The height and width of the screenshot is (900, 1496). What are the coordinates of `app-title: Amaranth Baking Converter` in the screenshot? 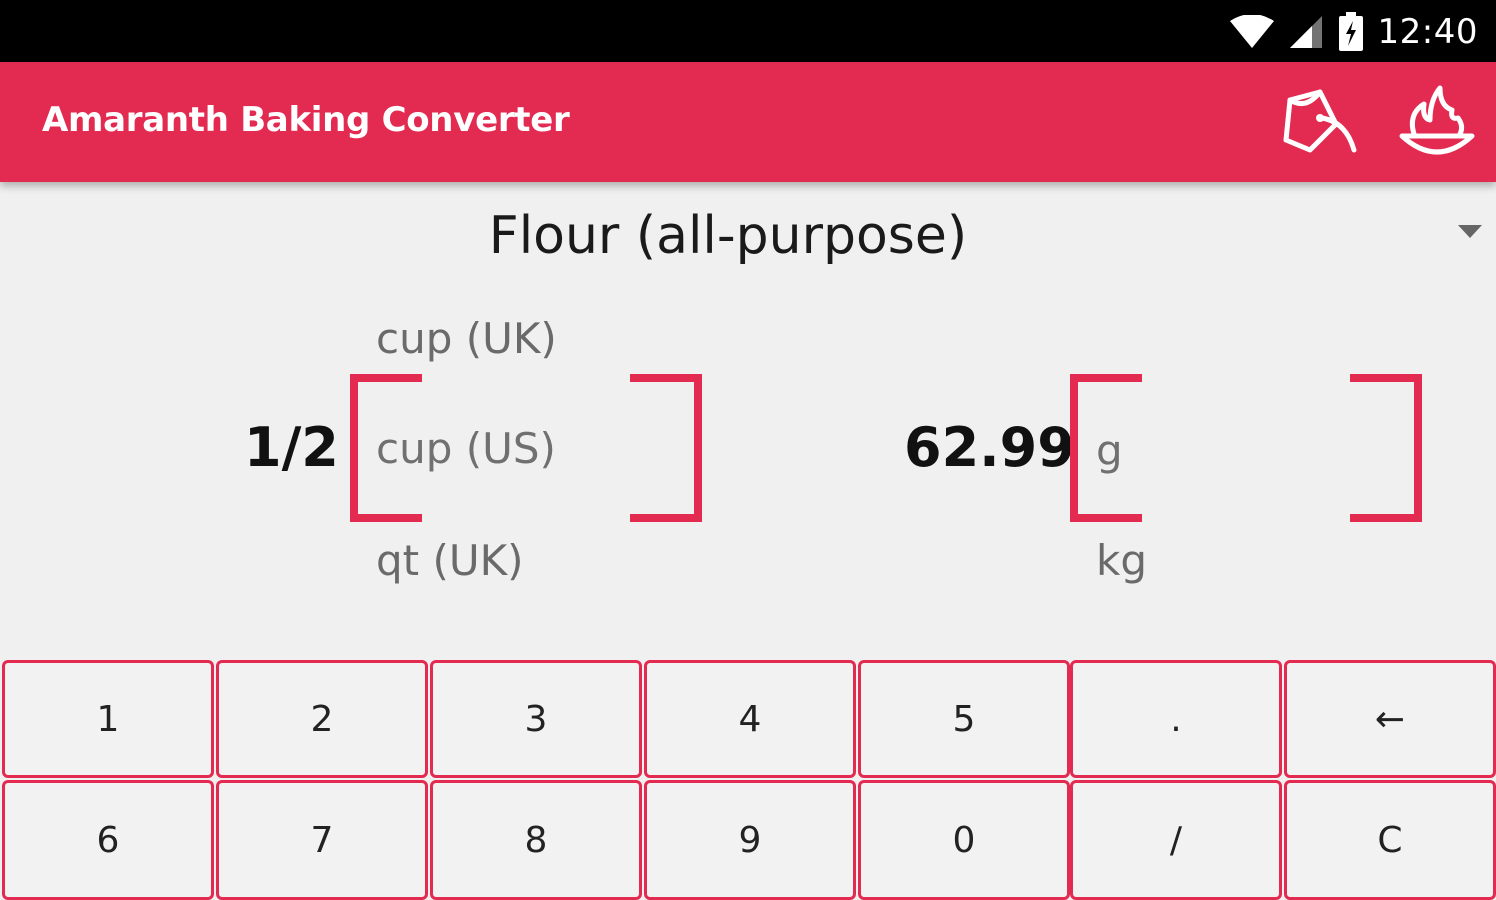 It's located at (306, 120).